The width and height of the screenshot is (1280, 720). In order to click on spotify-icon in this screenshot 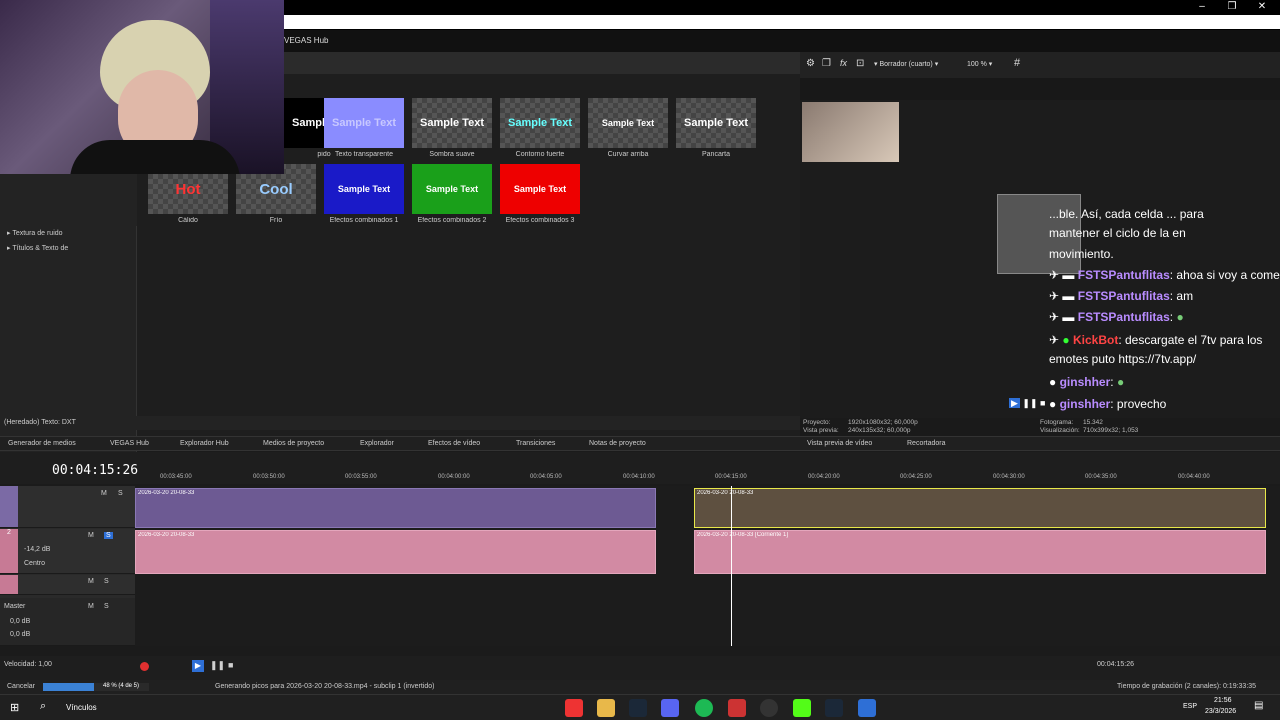, I will do `click(704, 708)`.